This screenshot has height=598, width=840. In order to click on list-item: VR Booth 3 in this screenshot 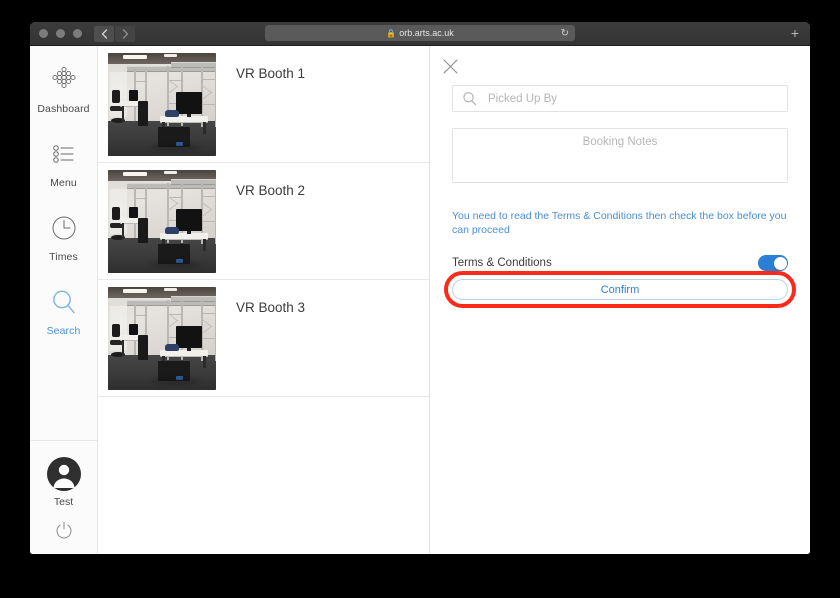, I will do `click(263, 338)`.